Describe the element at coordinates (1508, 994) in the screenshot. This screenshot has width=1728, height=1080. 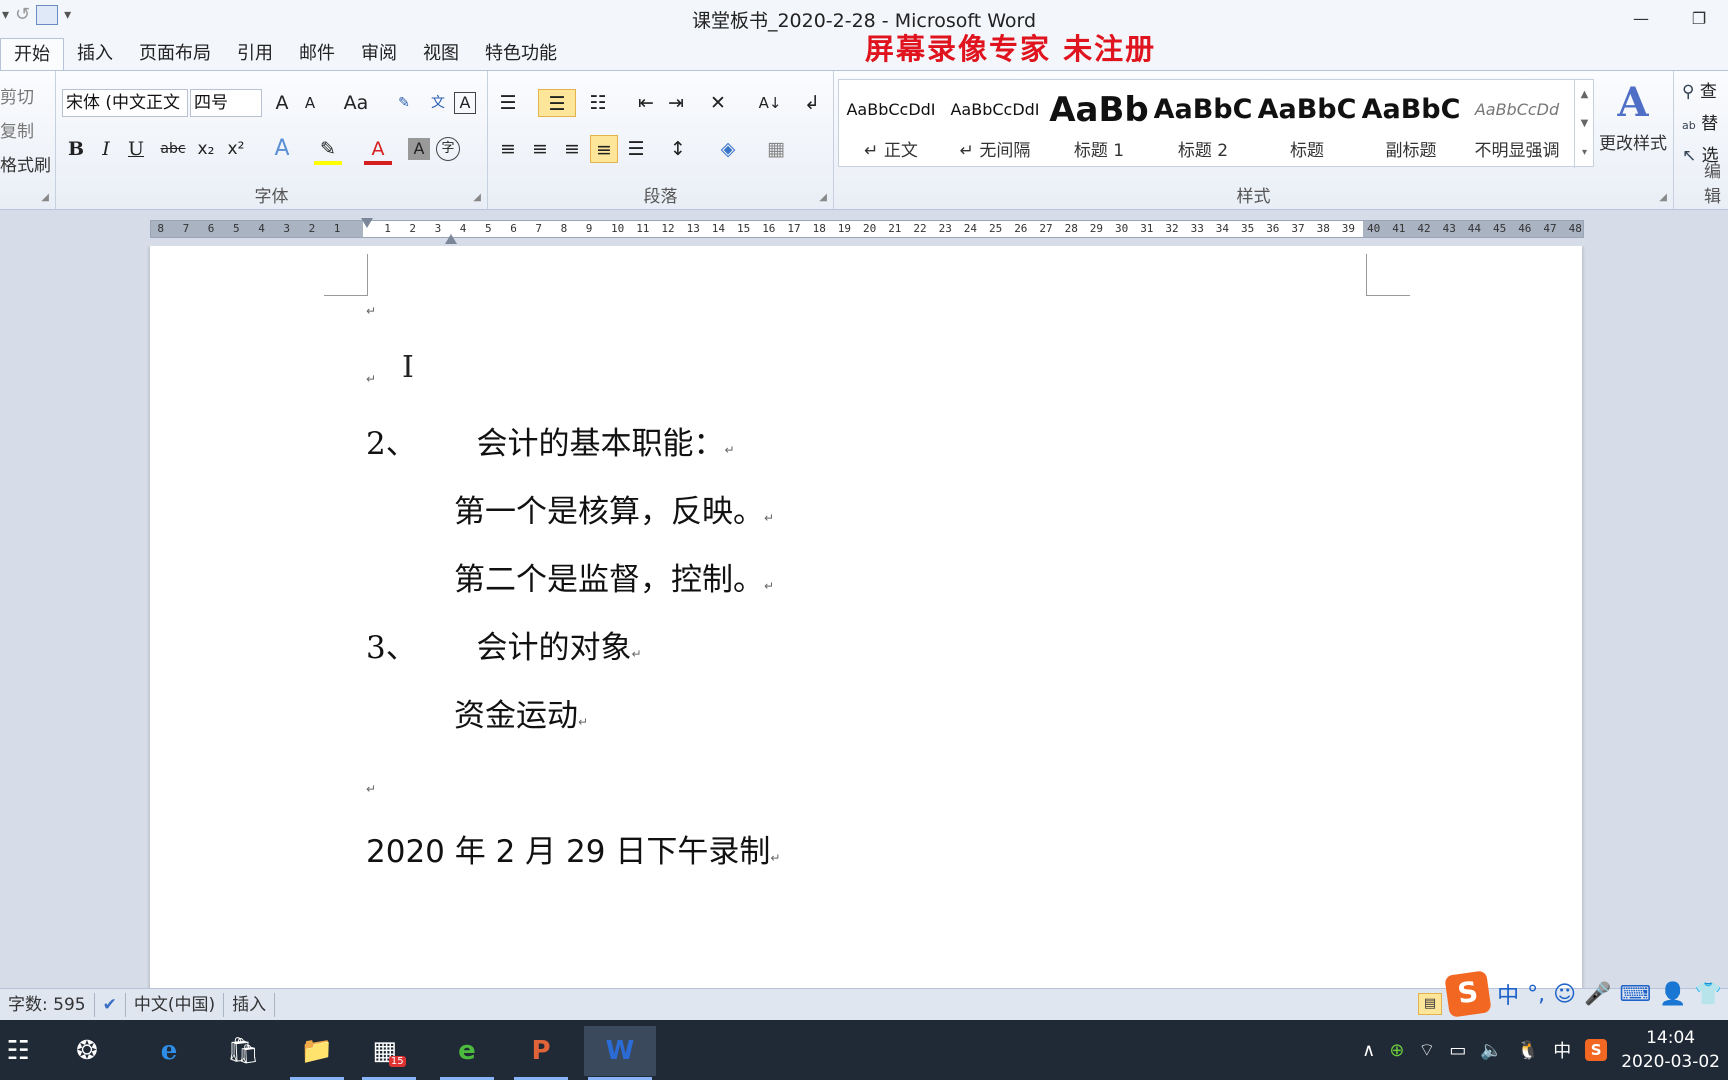
I see `ime-mode-toggle: 中` at that location.